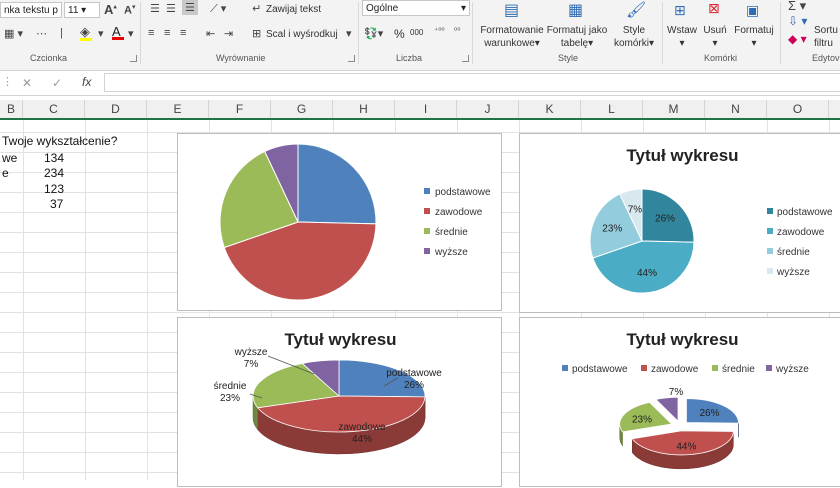  Describe the element at coordinates (54, 158) in the screenshot. I see `cell-value-row1: 134` at that location.